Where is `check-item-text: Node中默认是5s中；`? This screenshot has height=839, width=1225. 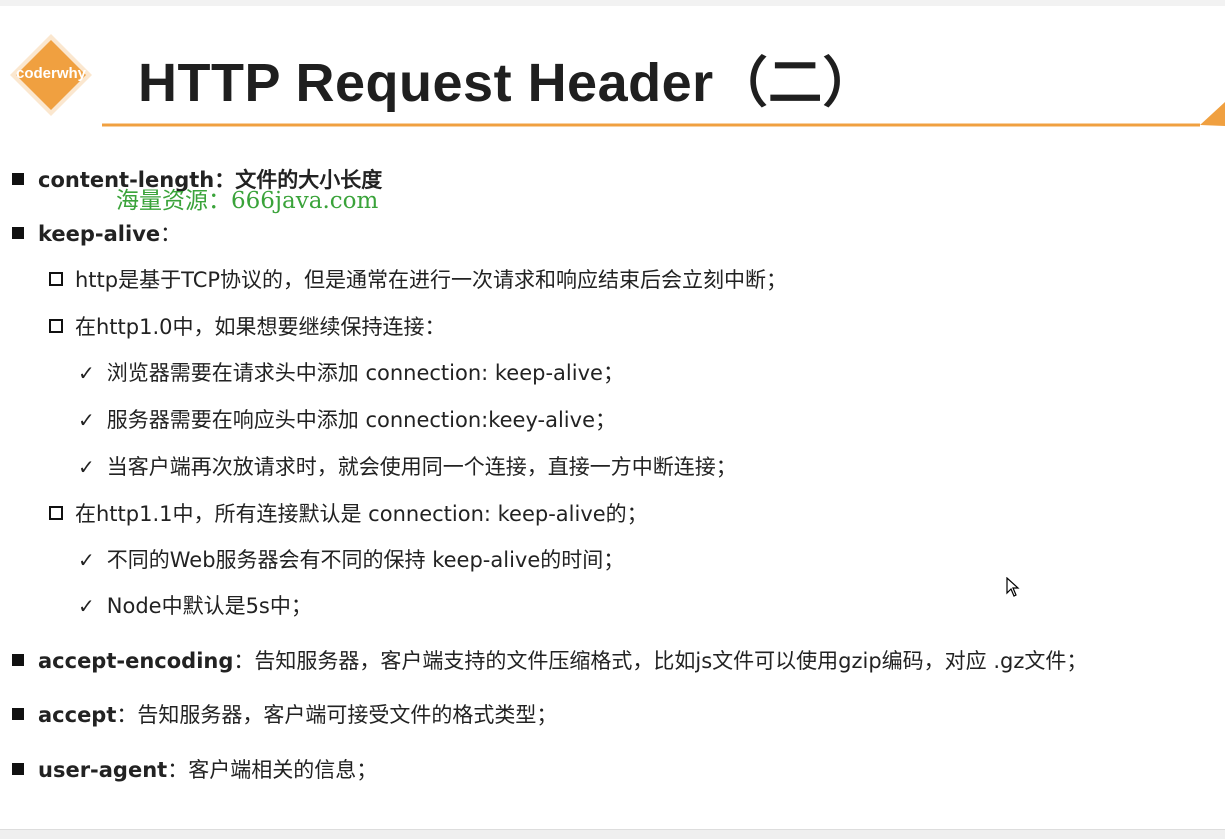 check-item-text: Node中默认是5s中； is located at coordinates (209, 606).